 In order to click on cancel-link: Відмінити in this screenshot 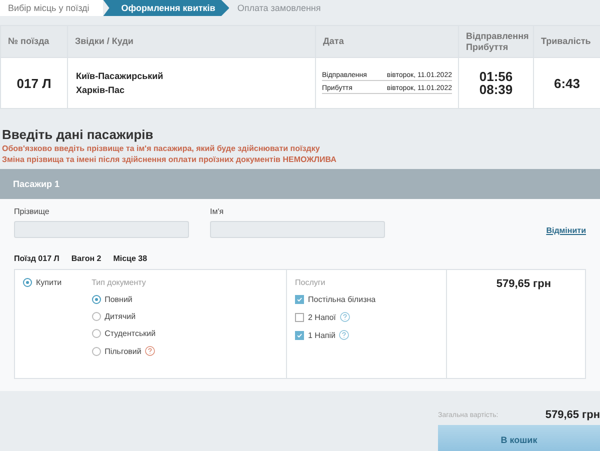, I will do `click(566, 232)`.